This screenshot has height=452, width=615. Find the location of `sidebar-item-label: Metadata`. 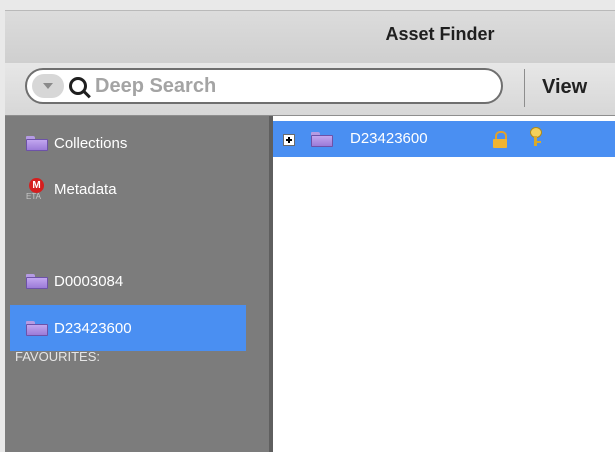

sidebar-item-label: Metadata is located at coordinates (85, 189).